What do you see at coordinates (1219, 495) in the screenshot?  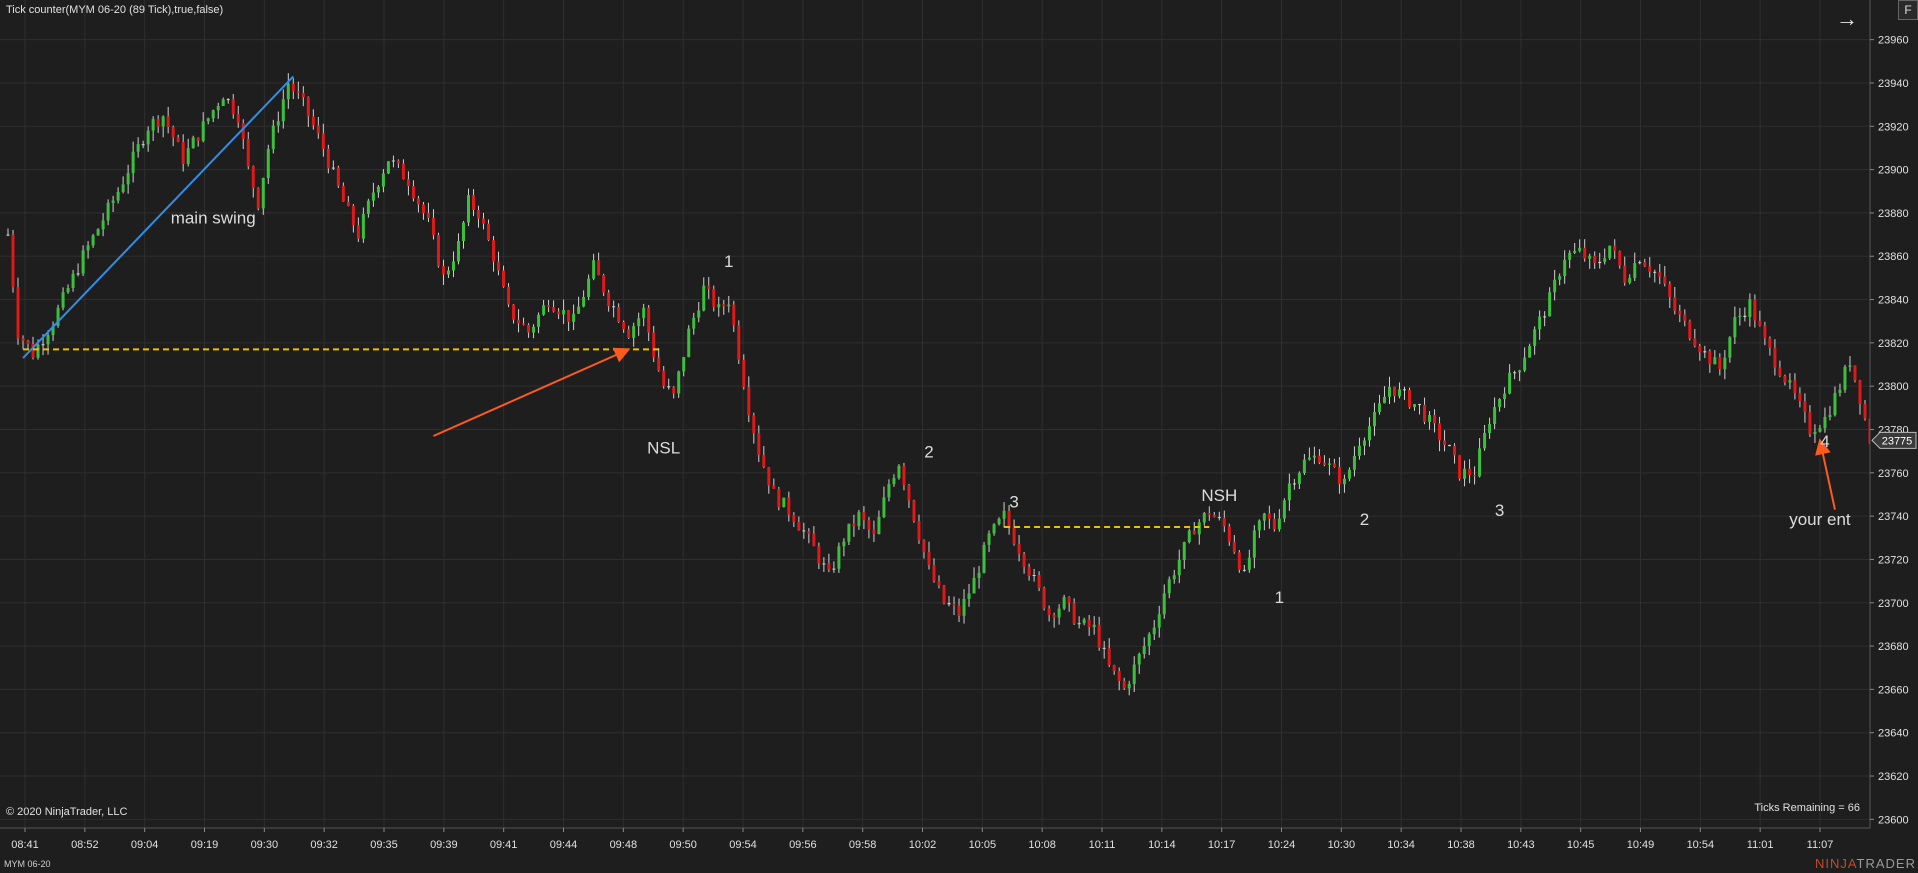 I see `annotation-label: NSH` at bounding box center [1219, 495].